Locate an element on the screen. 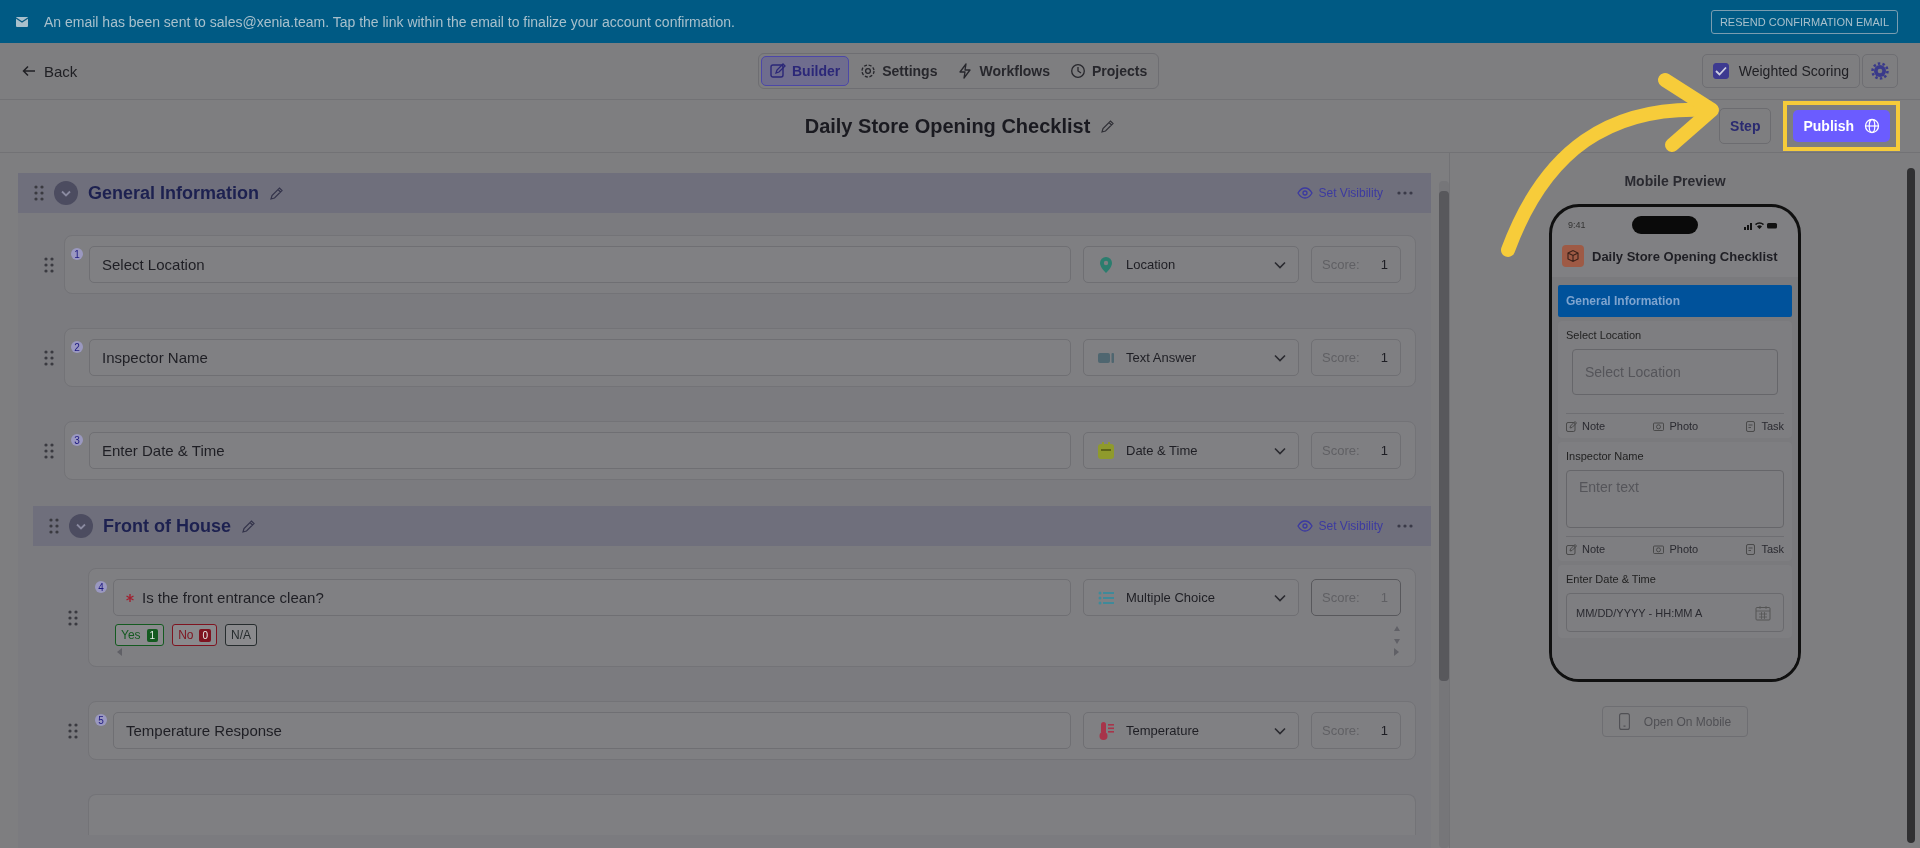  status-time: 9:41 is located at coordinates (1577, 225).